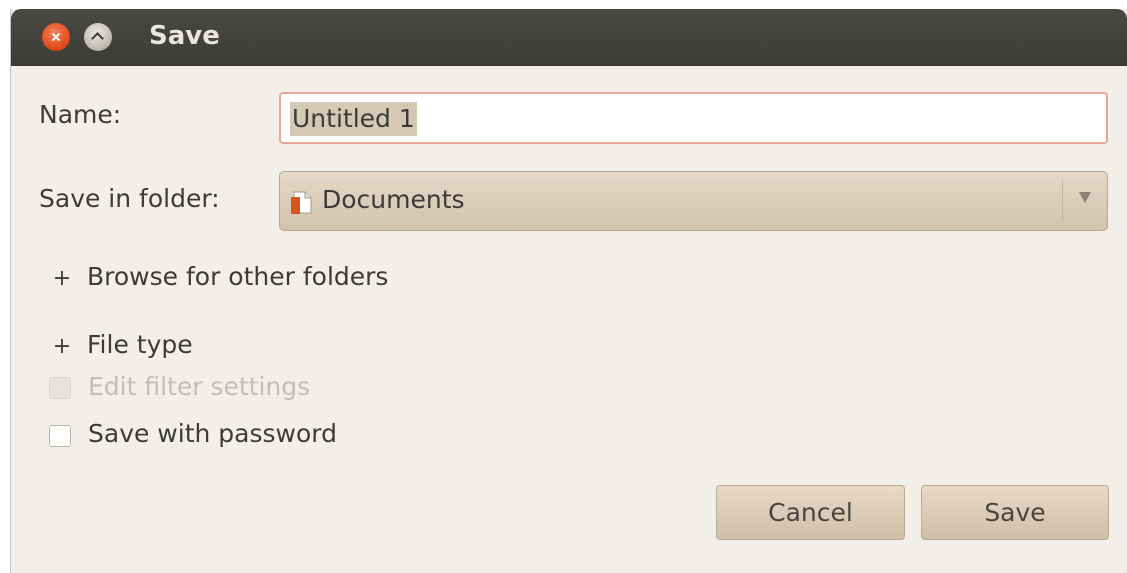  Describe the element at coordinates (393, 199) in the screenshot. I see `folder-combo-value: Documents` at that location.